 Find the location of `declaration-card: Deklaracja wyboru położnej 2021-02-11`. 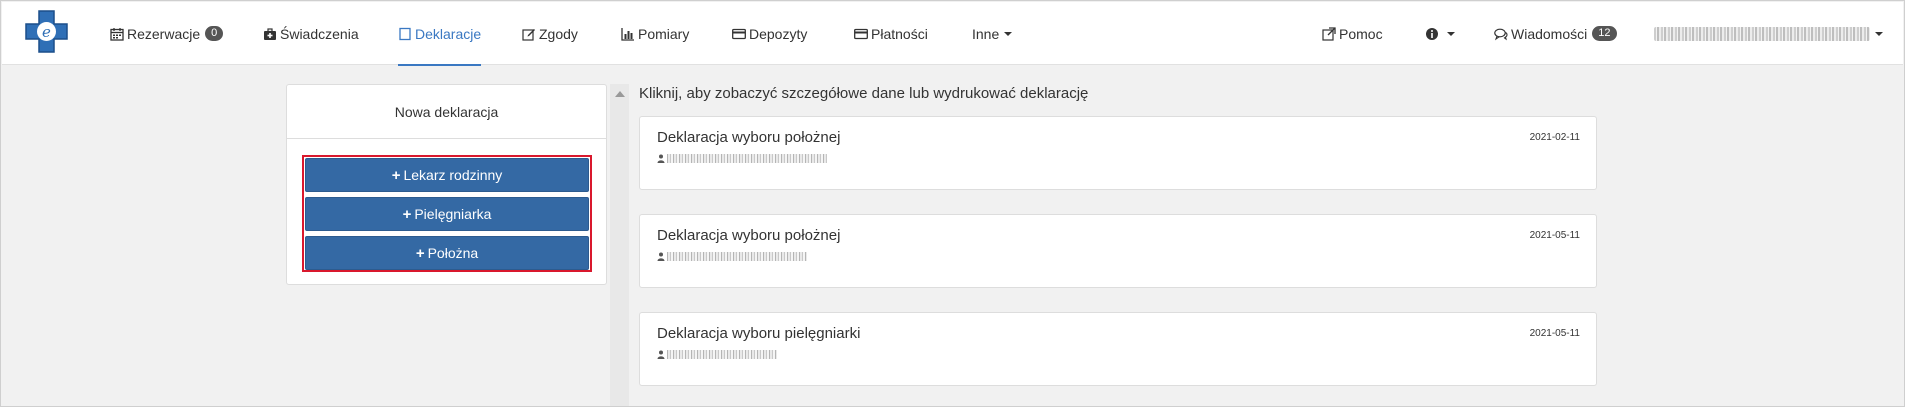

declaration-card: Deklaracja wyboru położnej 2021-02-11 is located at coordinates (1118, 153).